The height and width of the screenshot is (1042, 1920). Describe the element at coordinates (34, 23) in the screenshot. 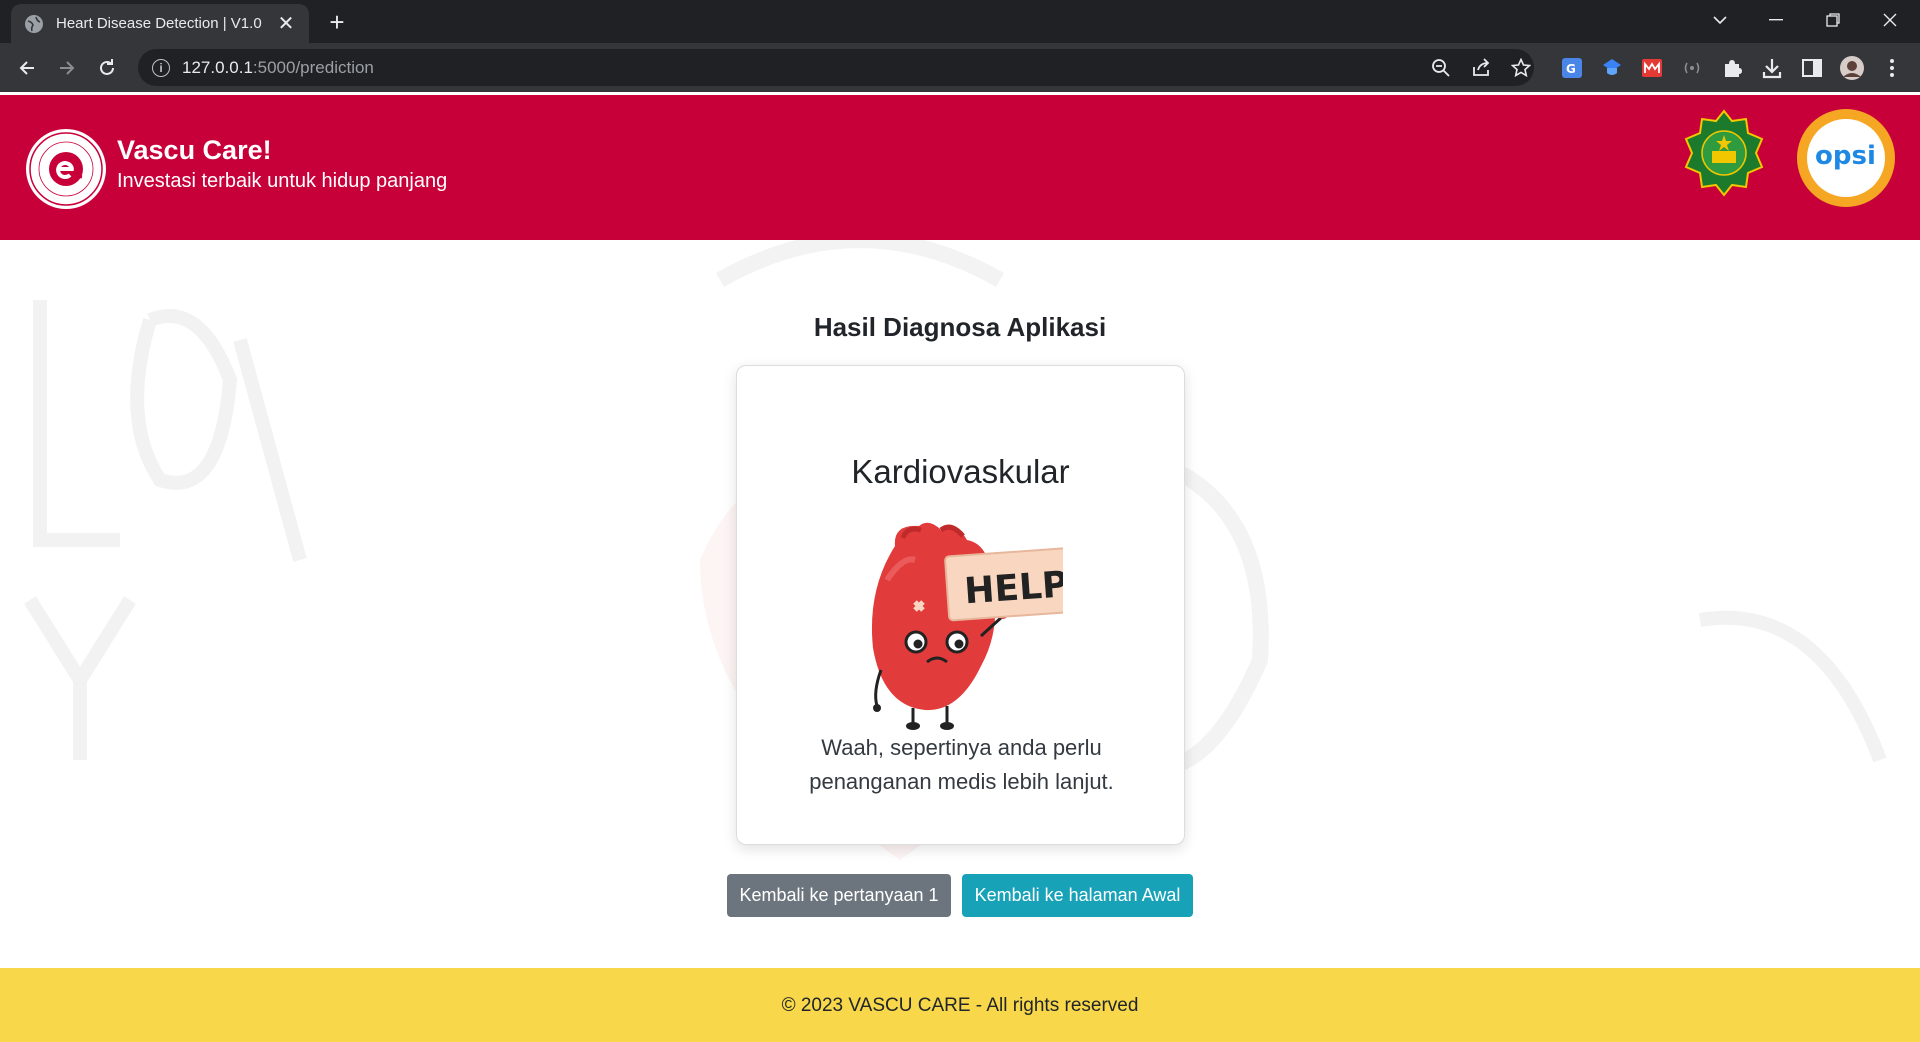

I see `globe-icon` at that location.